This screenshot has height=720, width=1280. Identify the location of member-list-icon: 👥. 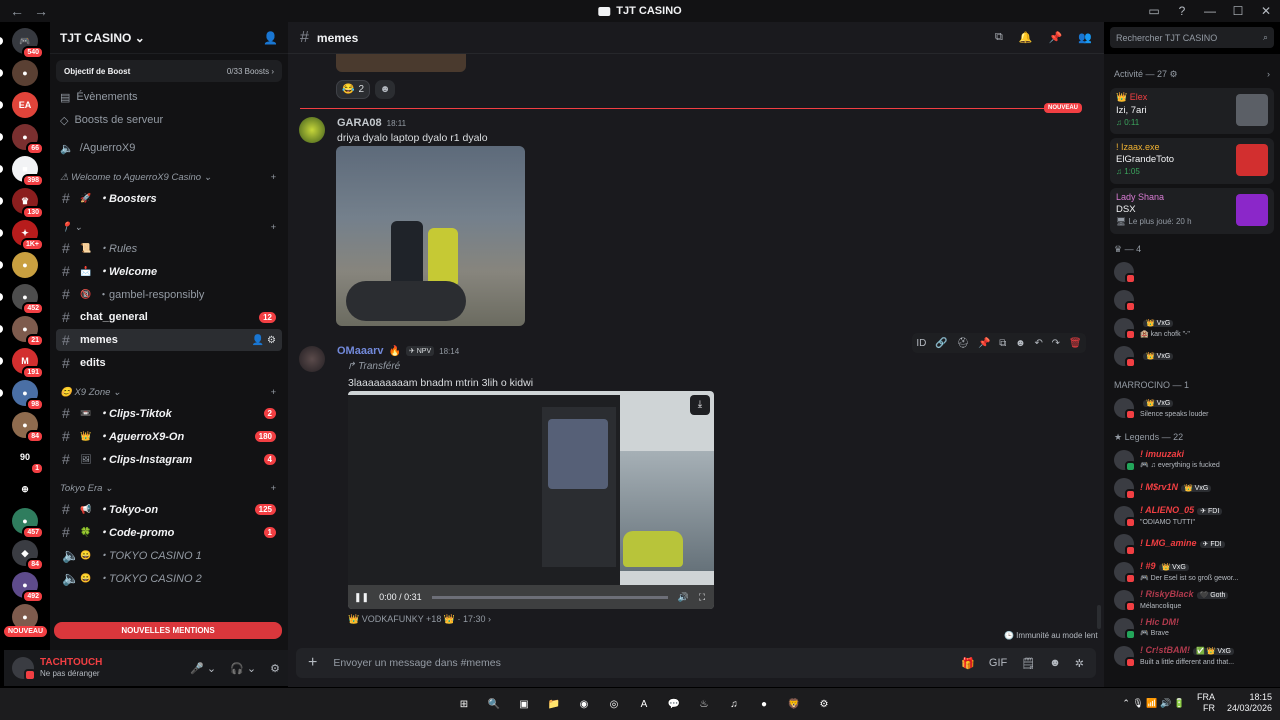
(1085, 37).